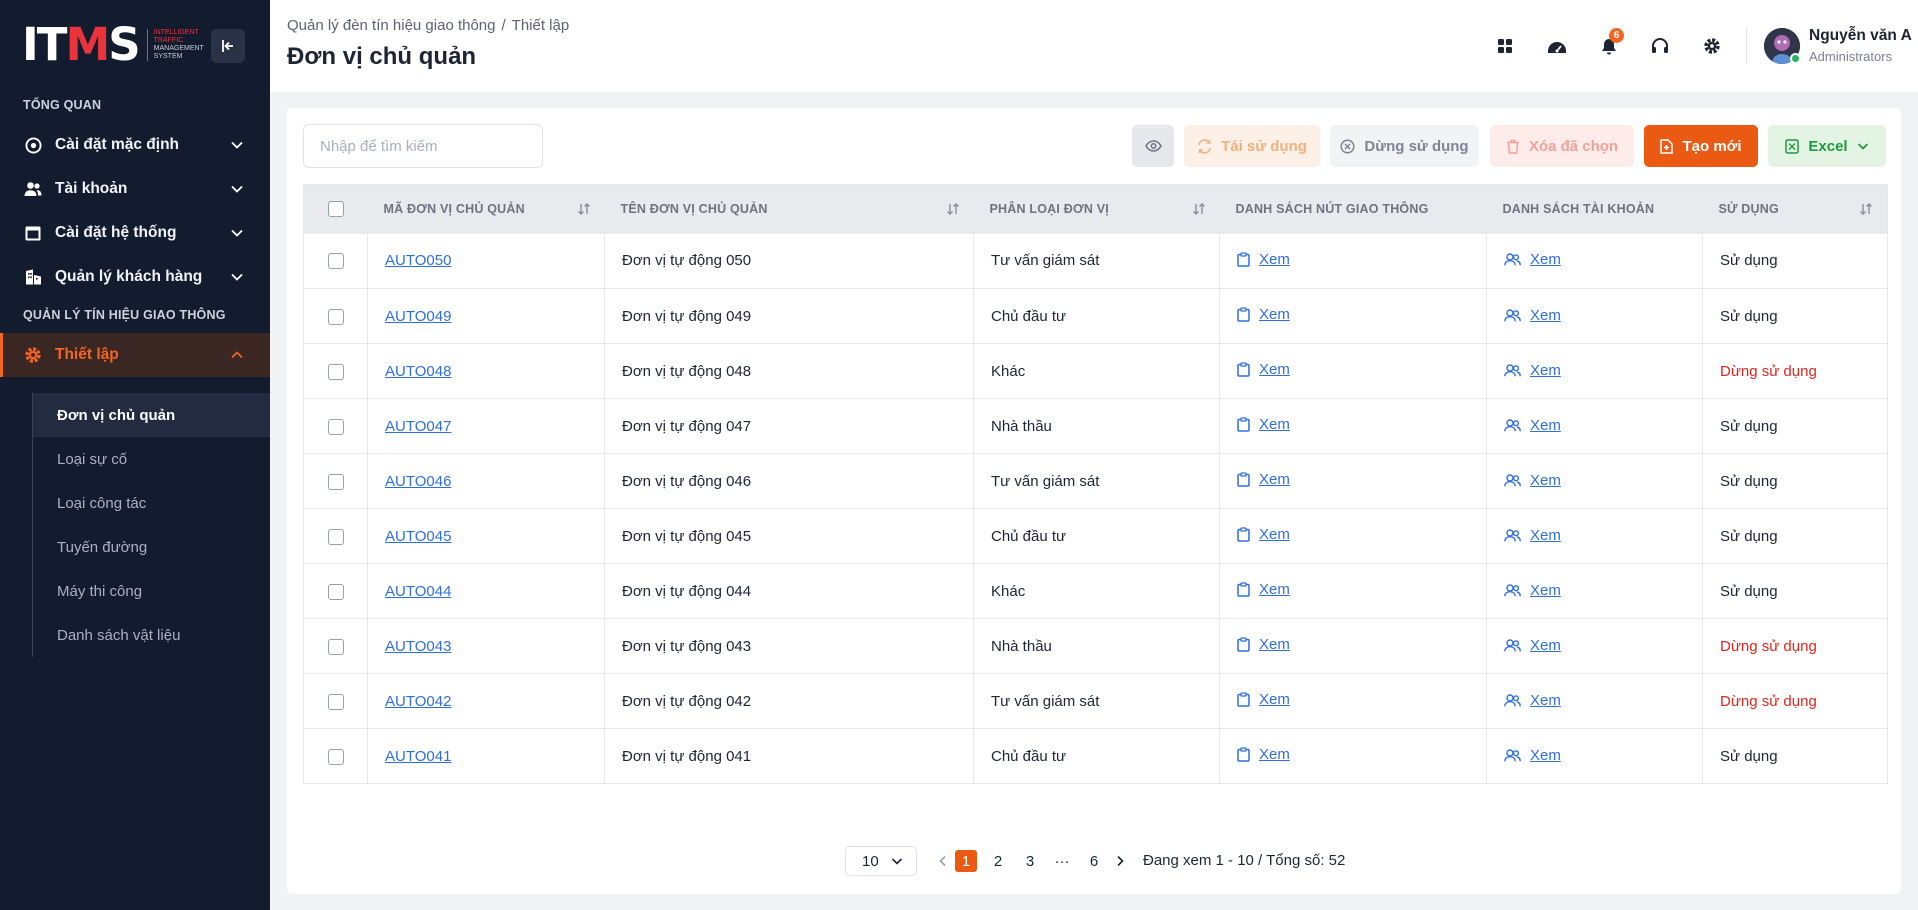  Describe the element at coordinates (1096, 536) in the screenshot. I see `unit-type-cell: Chủ đầu tư` at that location.